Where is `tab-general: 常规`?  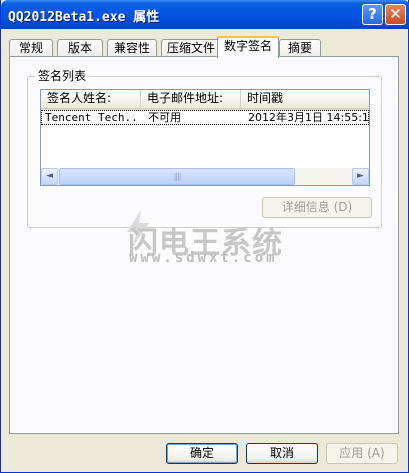 tab-general: 常规 is located at coordinates (31, 48).